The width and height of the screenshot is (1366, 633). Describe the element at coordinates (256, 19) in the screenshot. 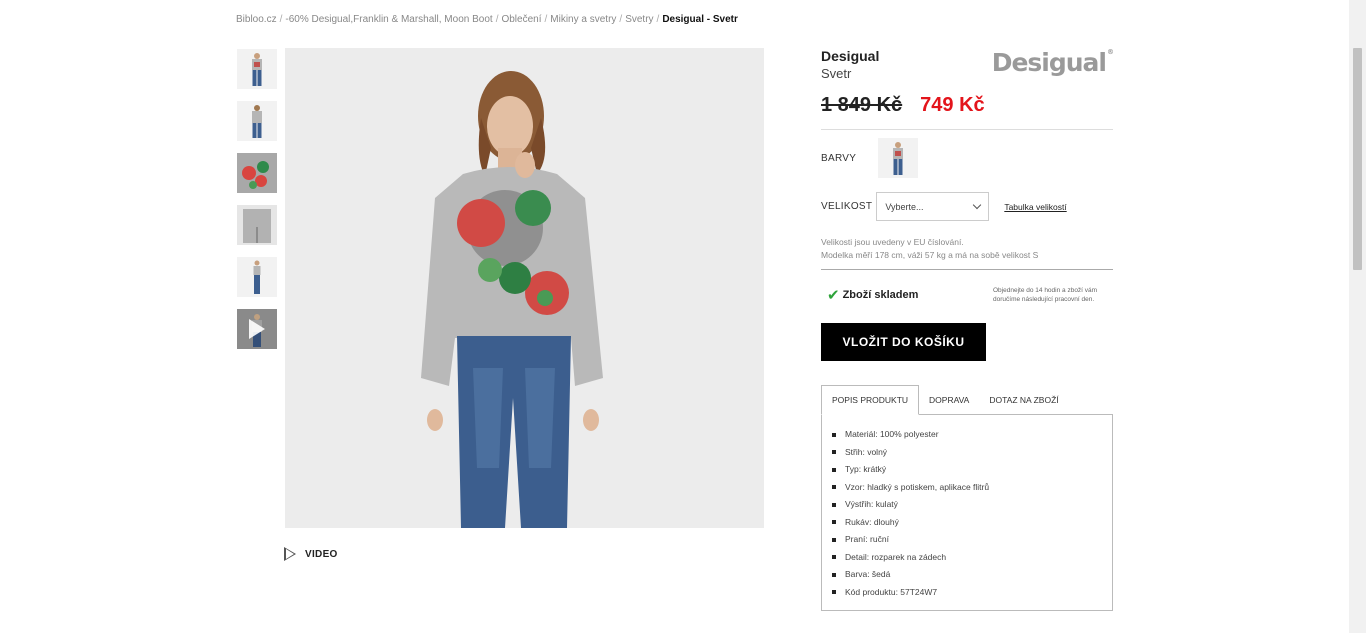

I see `breadcrumb-link-home: Bibloo.cz` at that location.